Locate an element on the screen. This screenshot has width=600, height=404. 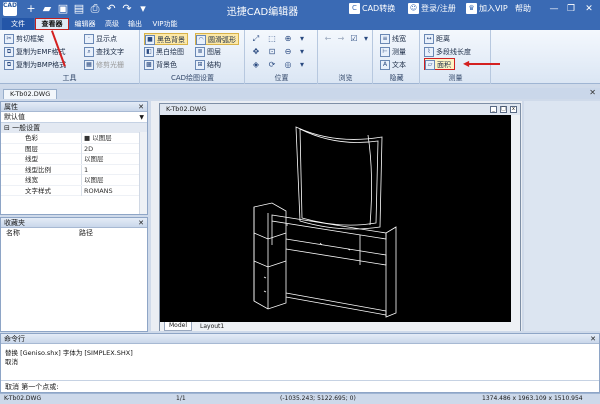
zoom-out-icon: ⊖ is located at coordinates (288, 51).